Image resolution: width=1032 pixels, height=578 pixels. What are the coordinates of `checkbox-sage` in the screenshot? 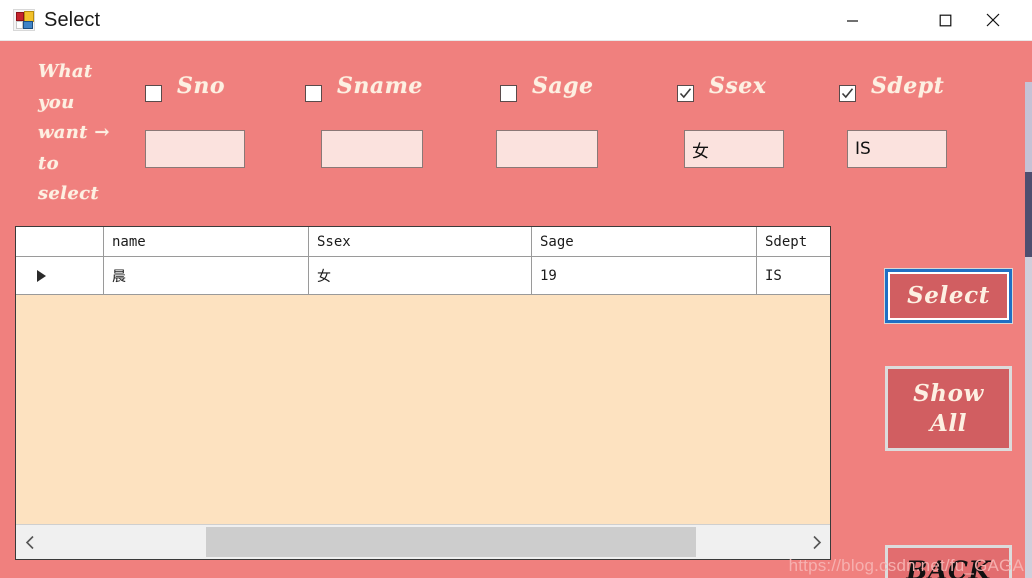 It's located at (508, 93).